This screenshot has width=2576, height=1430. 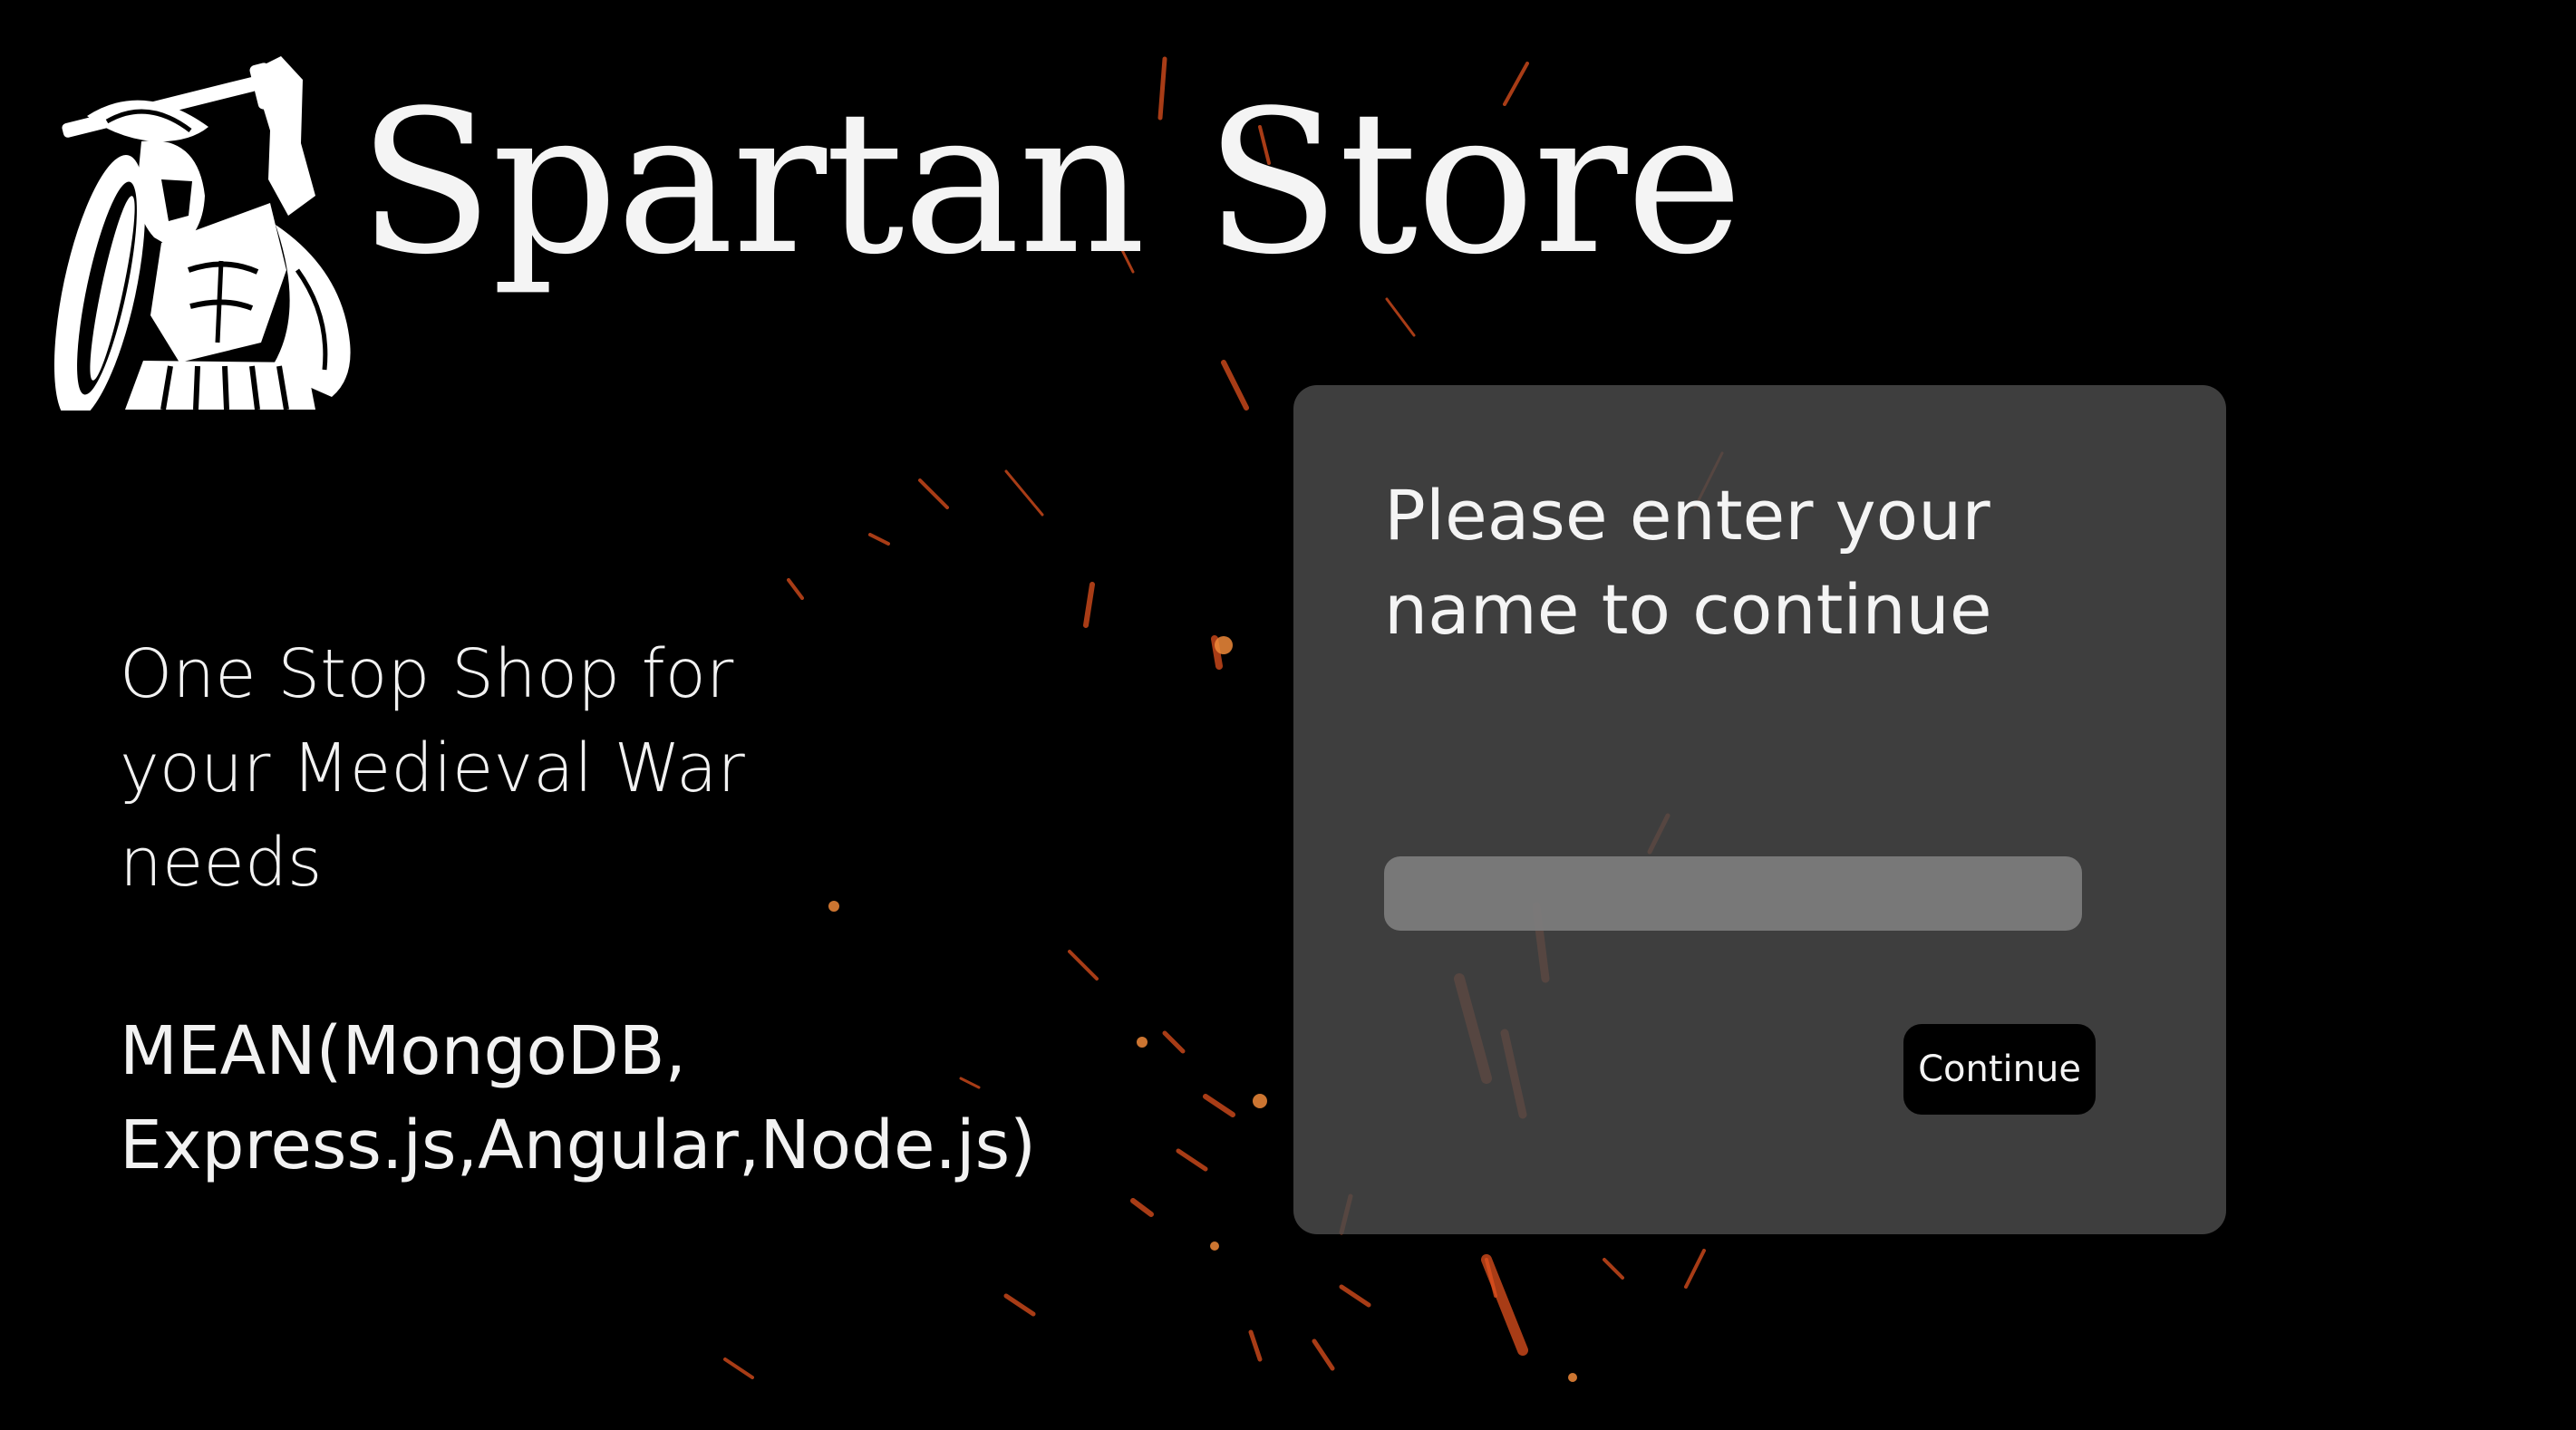 What do you see at coordinates (1688, 562) in the screenshot?
I see `card-heading: Please enter your name to continue` at bounding box center [1688, 562].